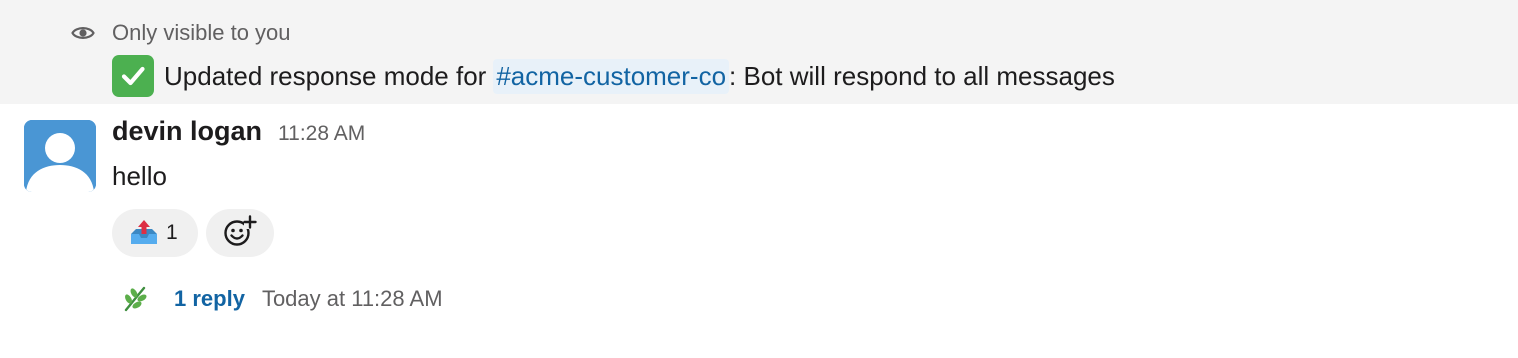 This screenshot has height=358, width=1518. Describe the element at coordinates (321, 134) in the screenshot. I see `message-timestamp: 11:28 AM` at that location.